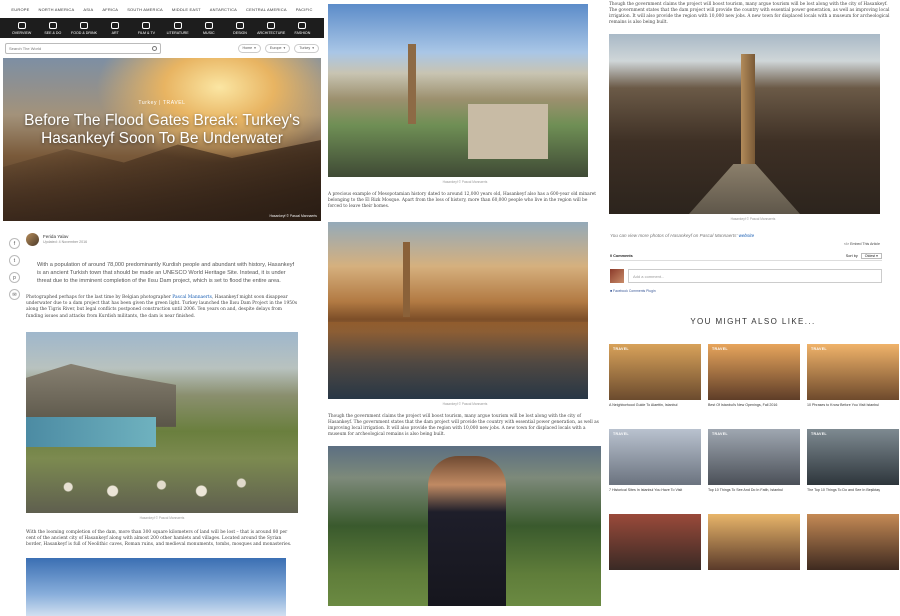  Describe the element at coordinates (249, 48) in the screenshot. I see `breadcrumb-home: Home ▾` at that location.